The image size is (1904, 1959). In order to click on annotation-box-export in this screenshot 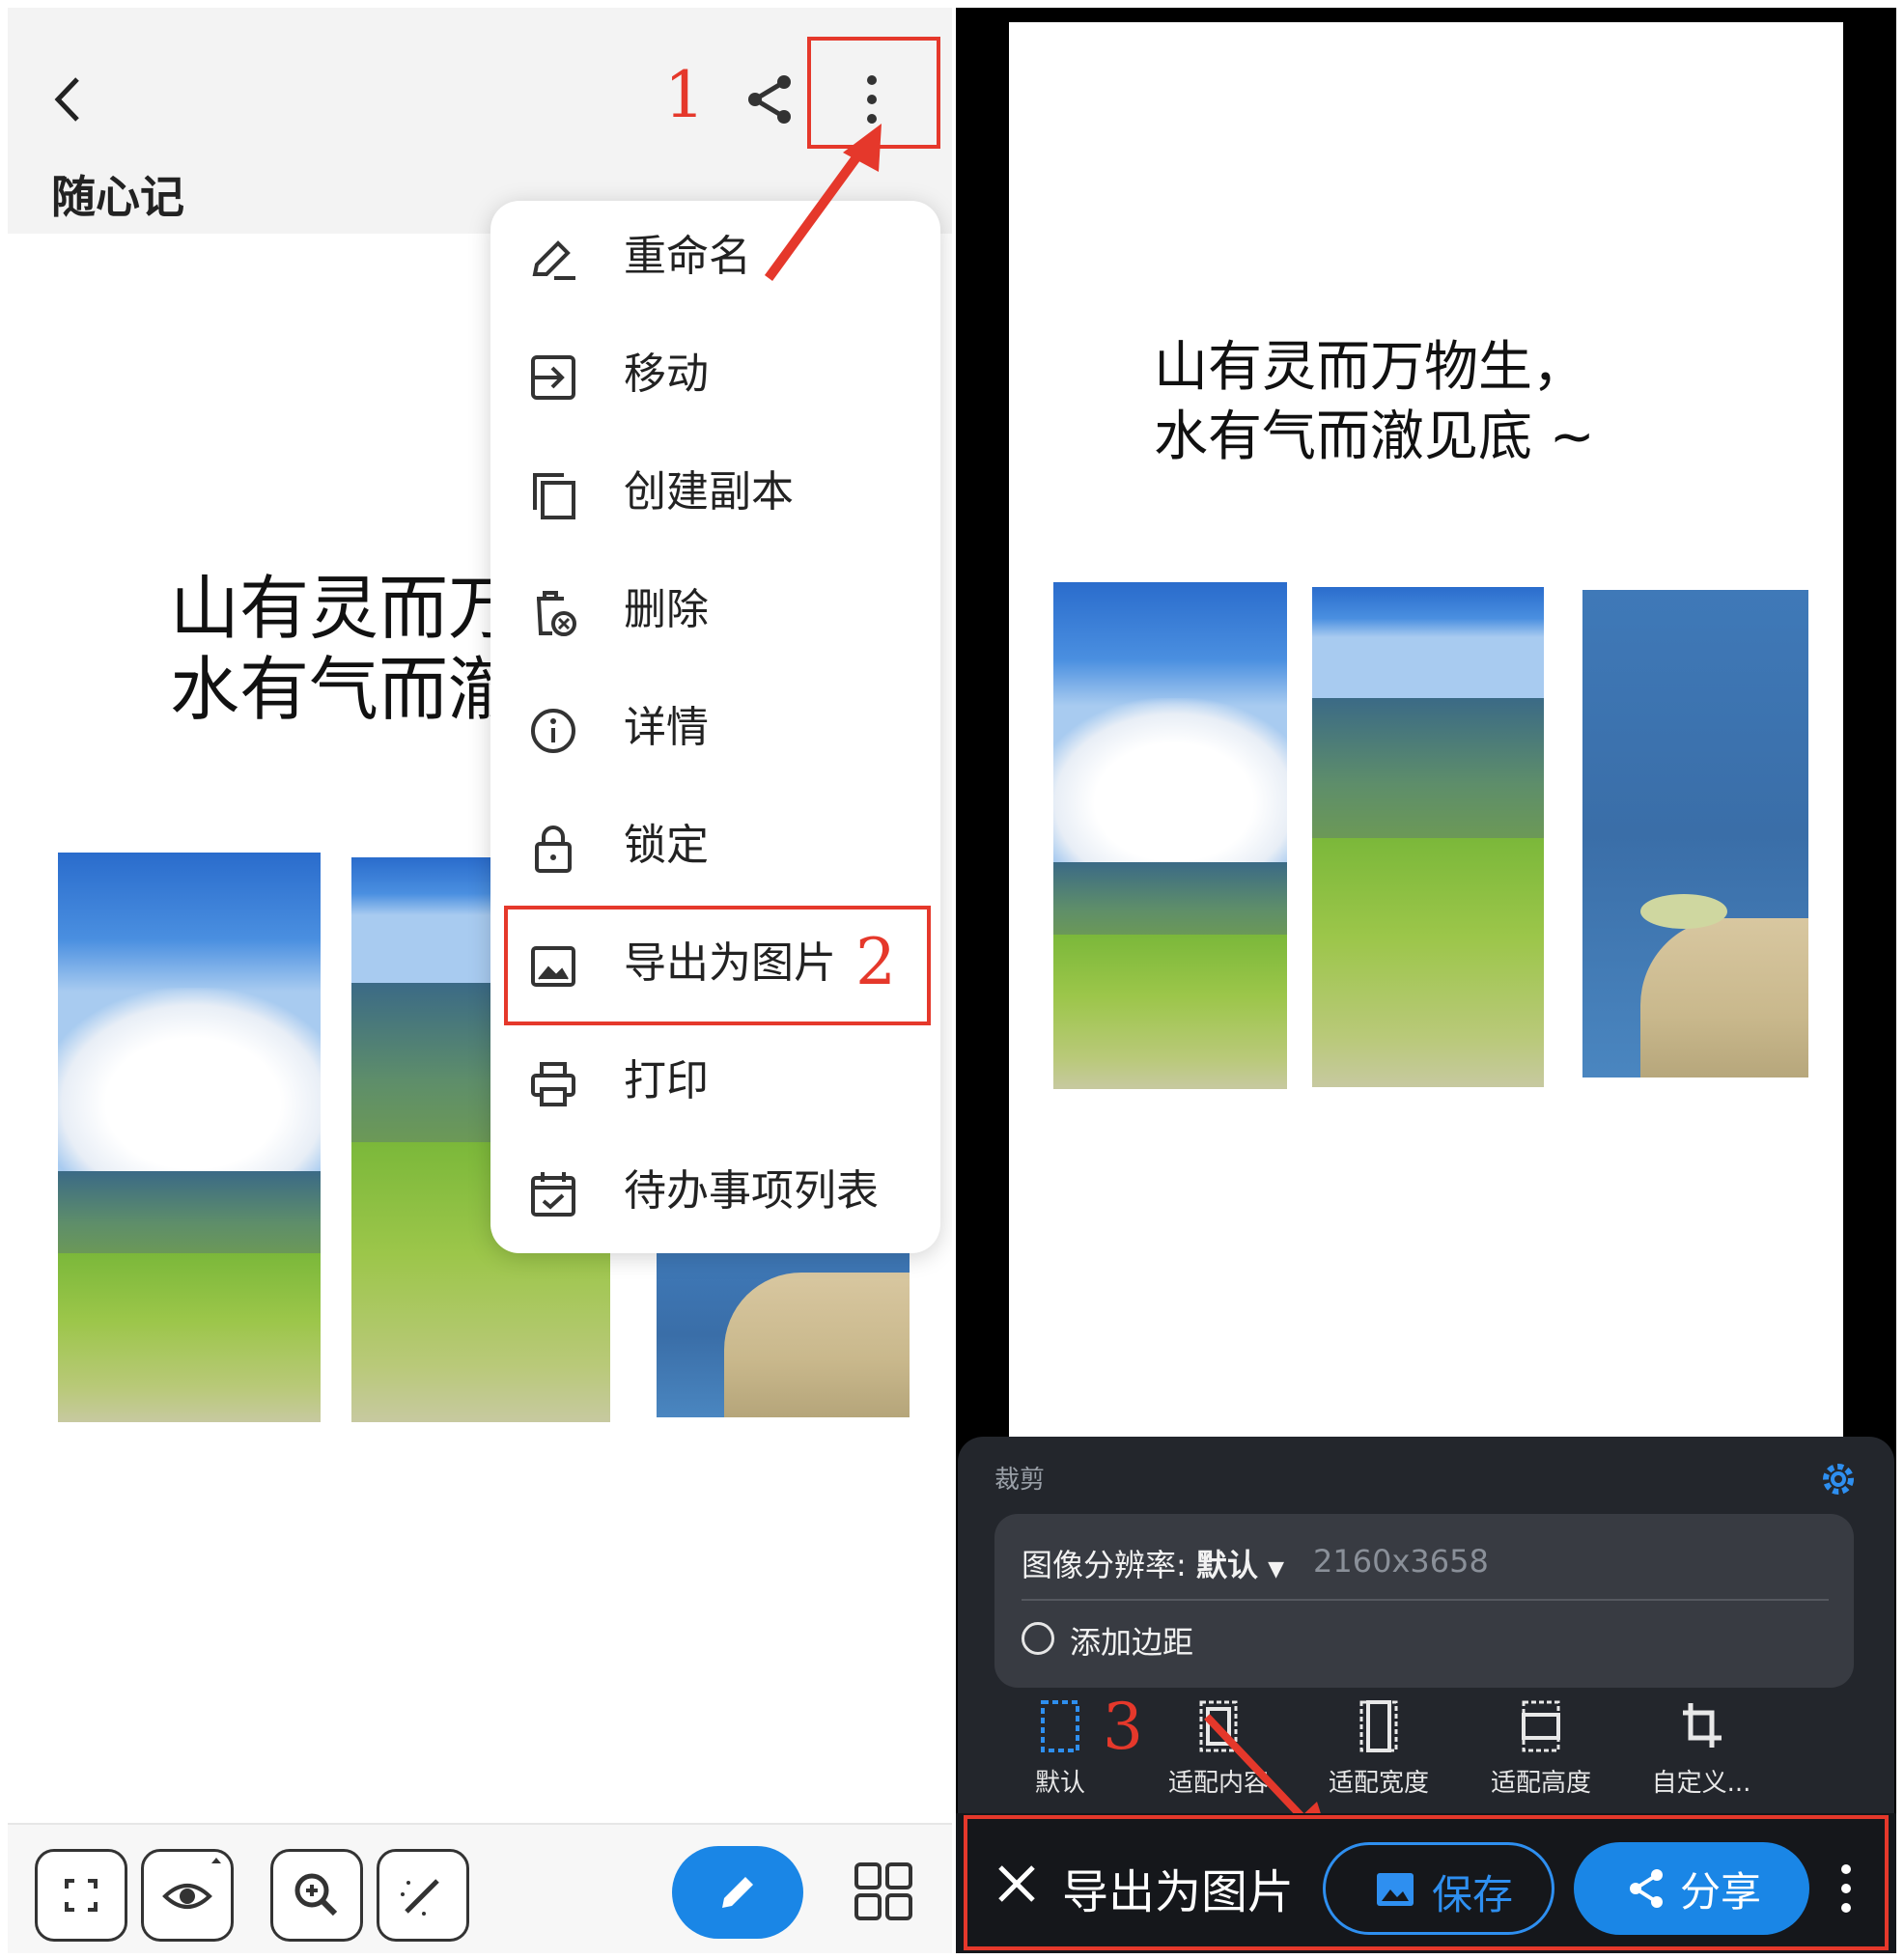, I will do `click(718, 965)`.